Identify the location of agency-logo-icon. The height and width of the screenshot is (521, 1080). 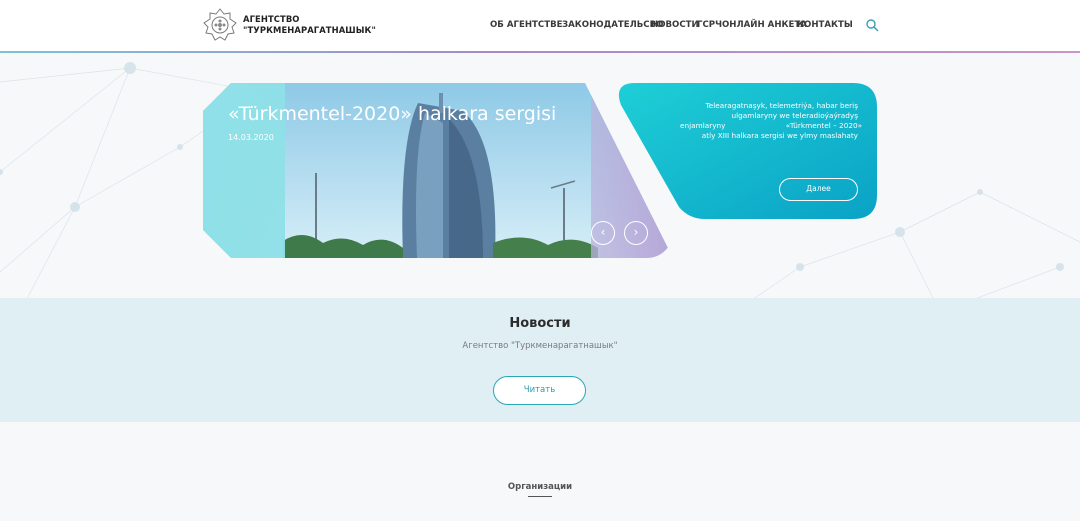
(220, 25).